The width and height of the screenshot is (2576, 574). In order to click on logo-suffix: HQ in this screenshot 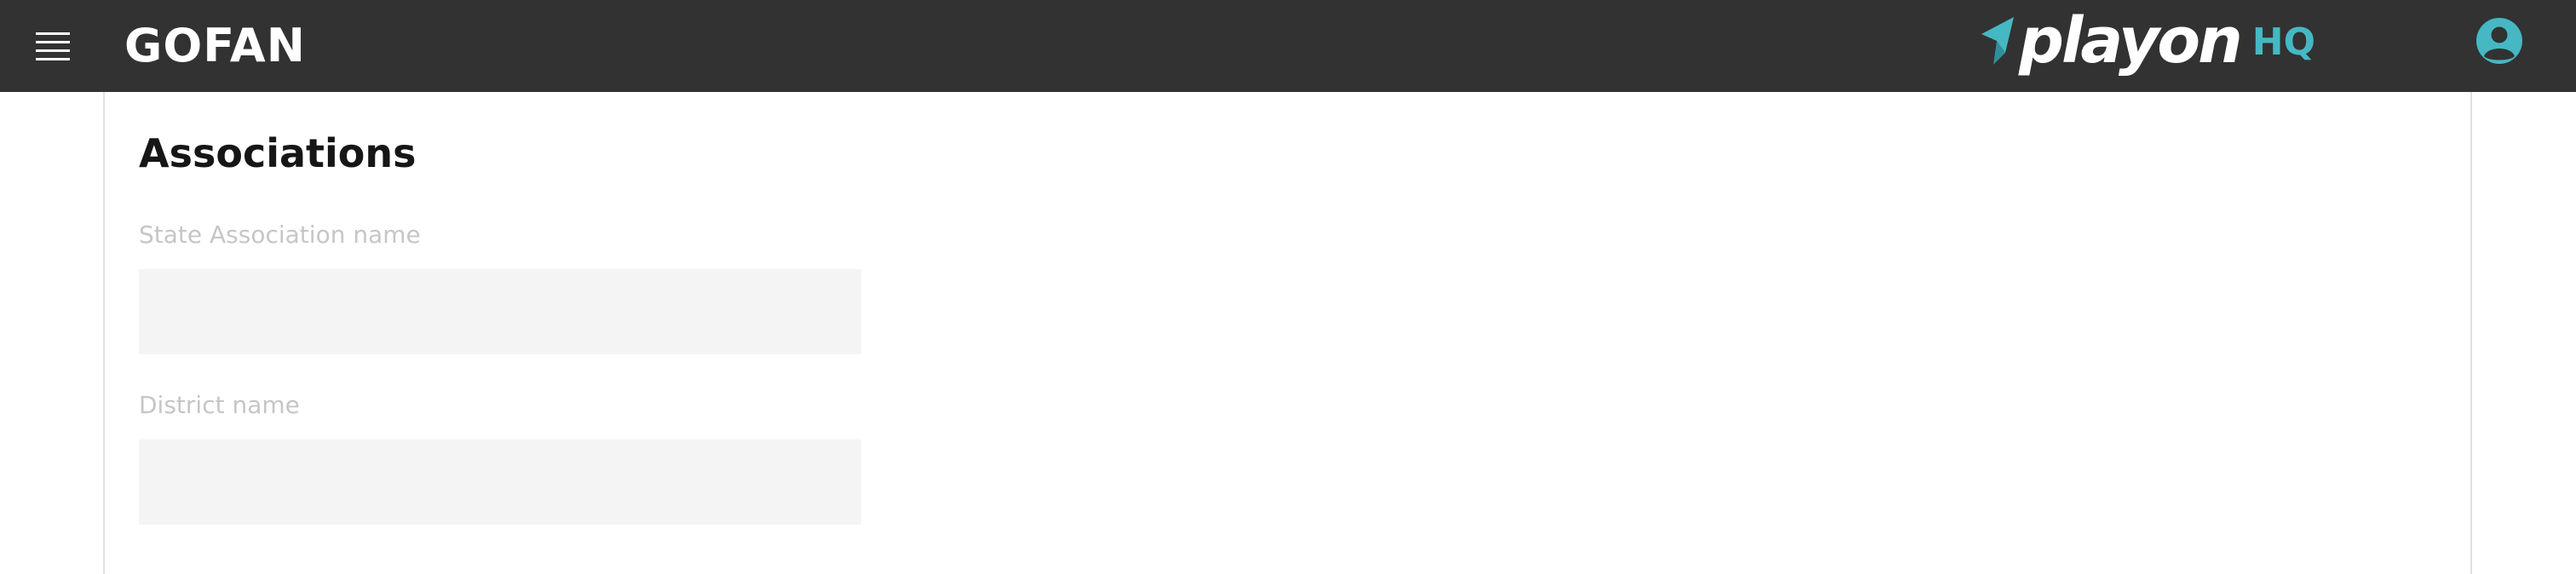, I will do `click(2283, 42)`.